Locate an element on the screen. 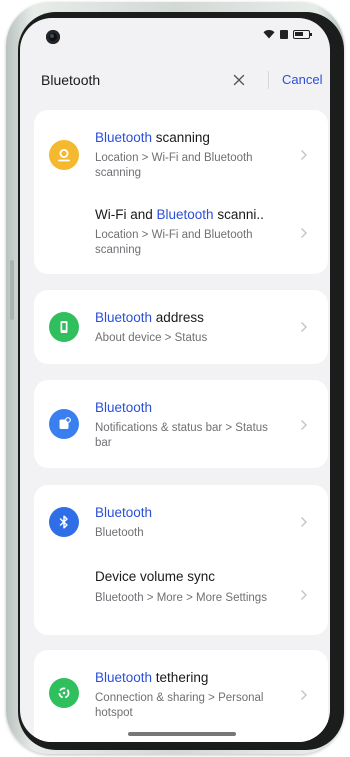  side-button is located at coordinates (12, 290).